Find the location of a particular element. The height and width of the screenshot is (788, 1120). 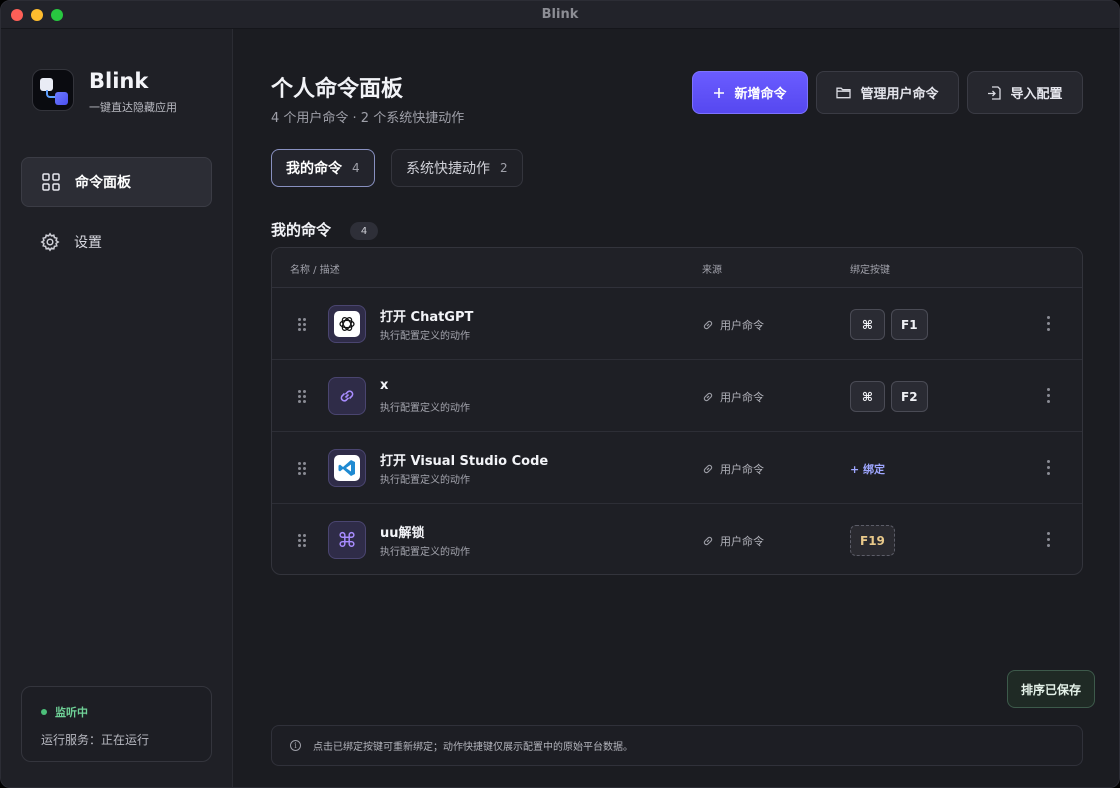

import-config-button: 导入配置 is located at coordinates (1025, 92).